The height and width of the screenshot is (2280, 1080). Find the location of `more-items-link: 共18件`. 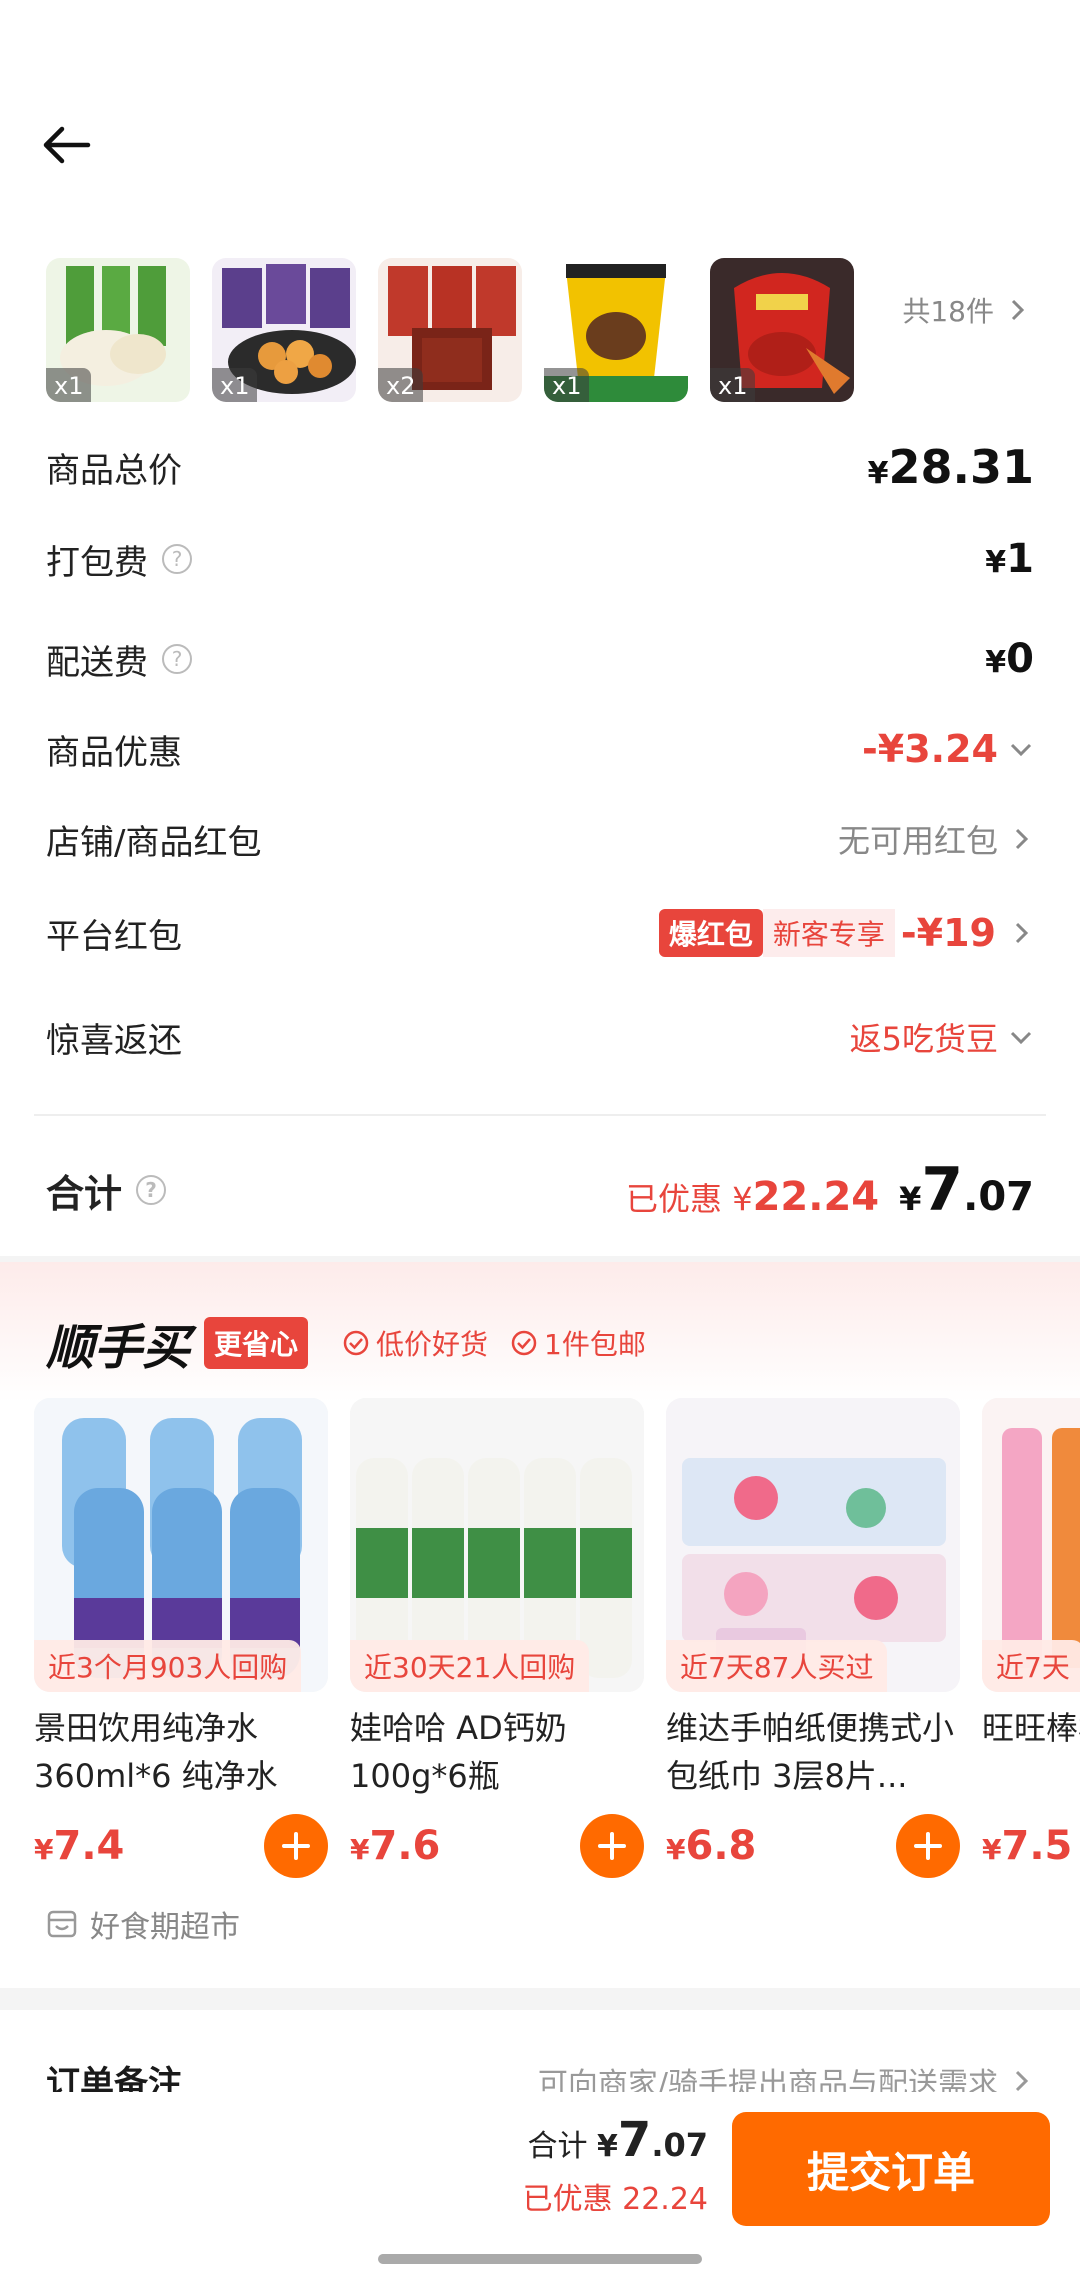

more-items-link: 共18件 is located at coordinates (966, 310).